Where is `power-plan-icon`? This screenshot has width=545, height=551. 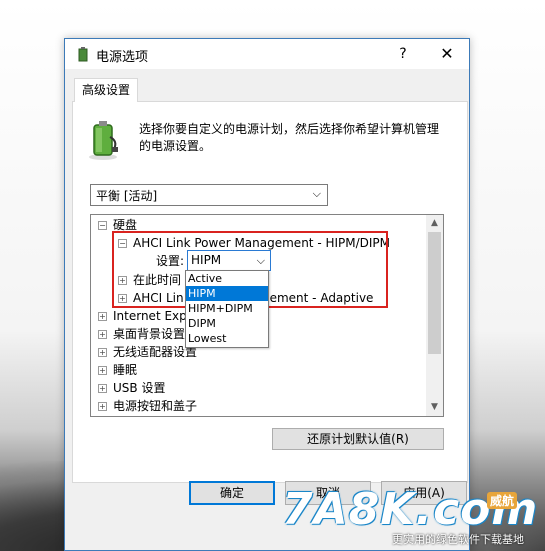
power-plan-icon is located at coordinates (83, 54).